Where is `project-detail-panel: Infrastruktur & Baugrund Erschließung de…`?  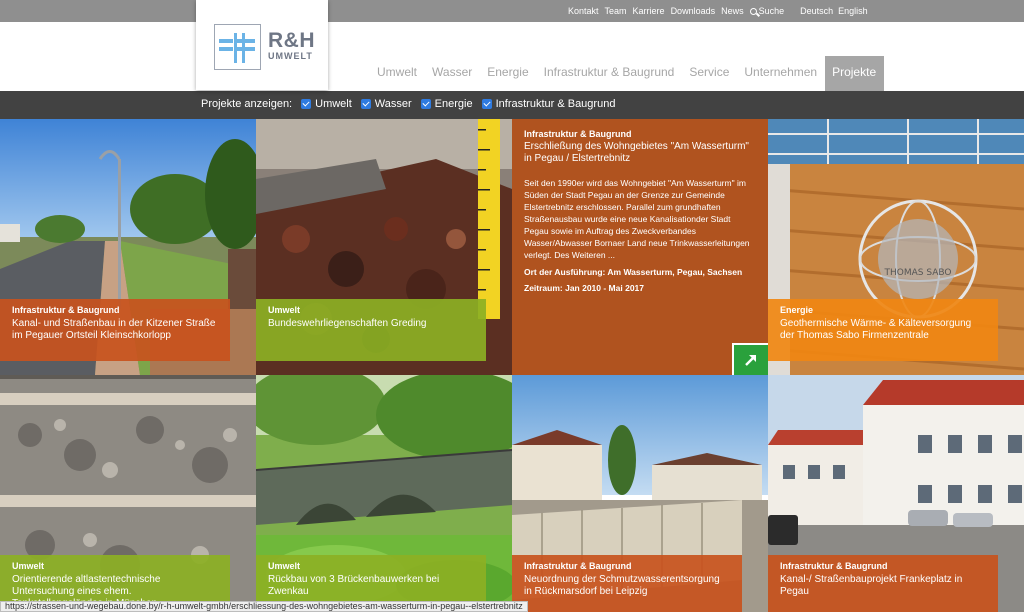 project-detail-panel: Infrastruktur & Baugrund Erschließung de… is located at coordinates (640, 247).